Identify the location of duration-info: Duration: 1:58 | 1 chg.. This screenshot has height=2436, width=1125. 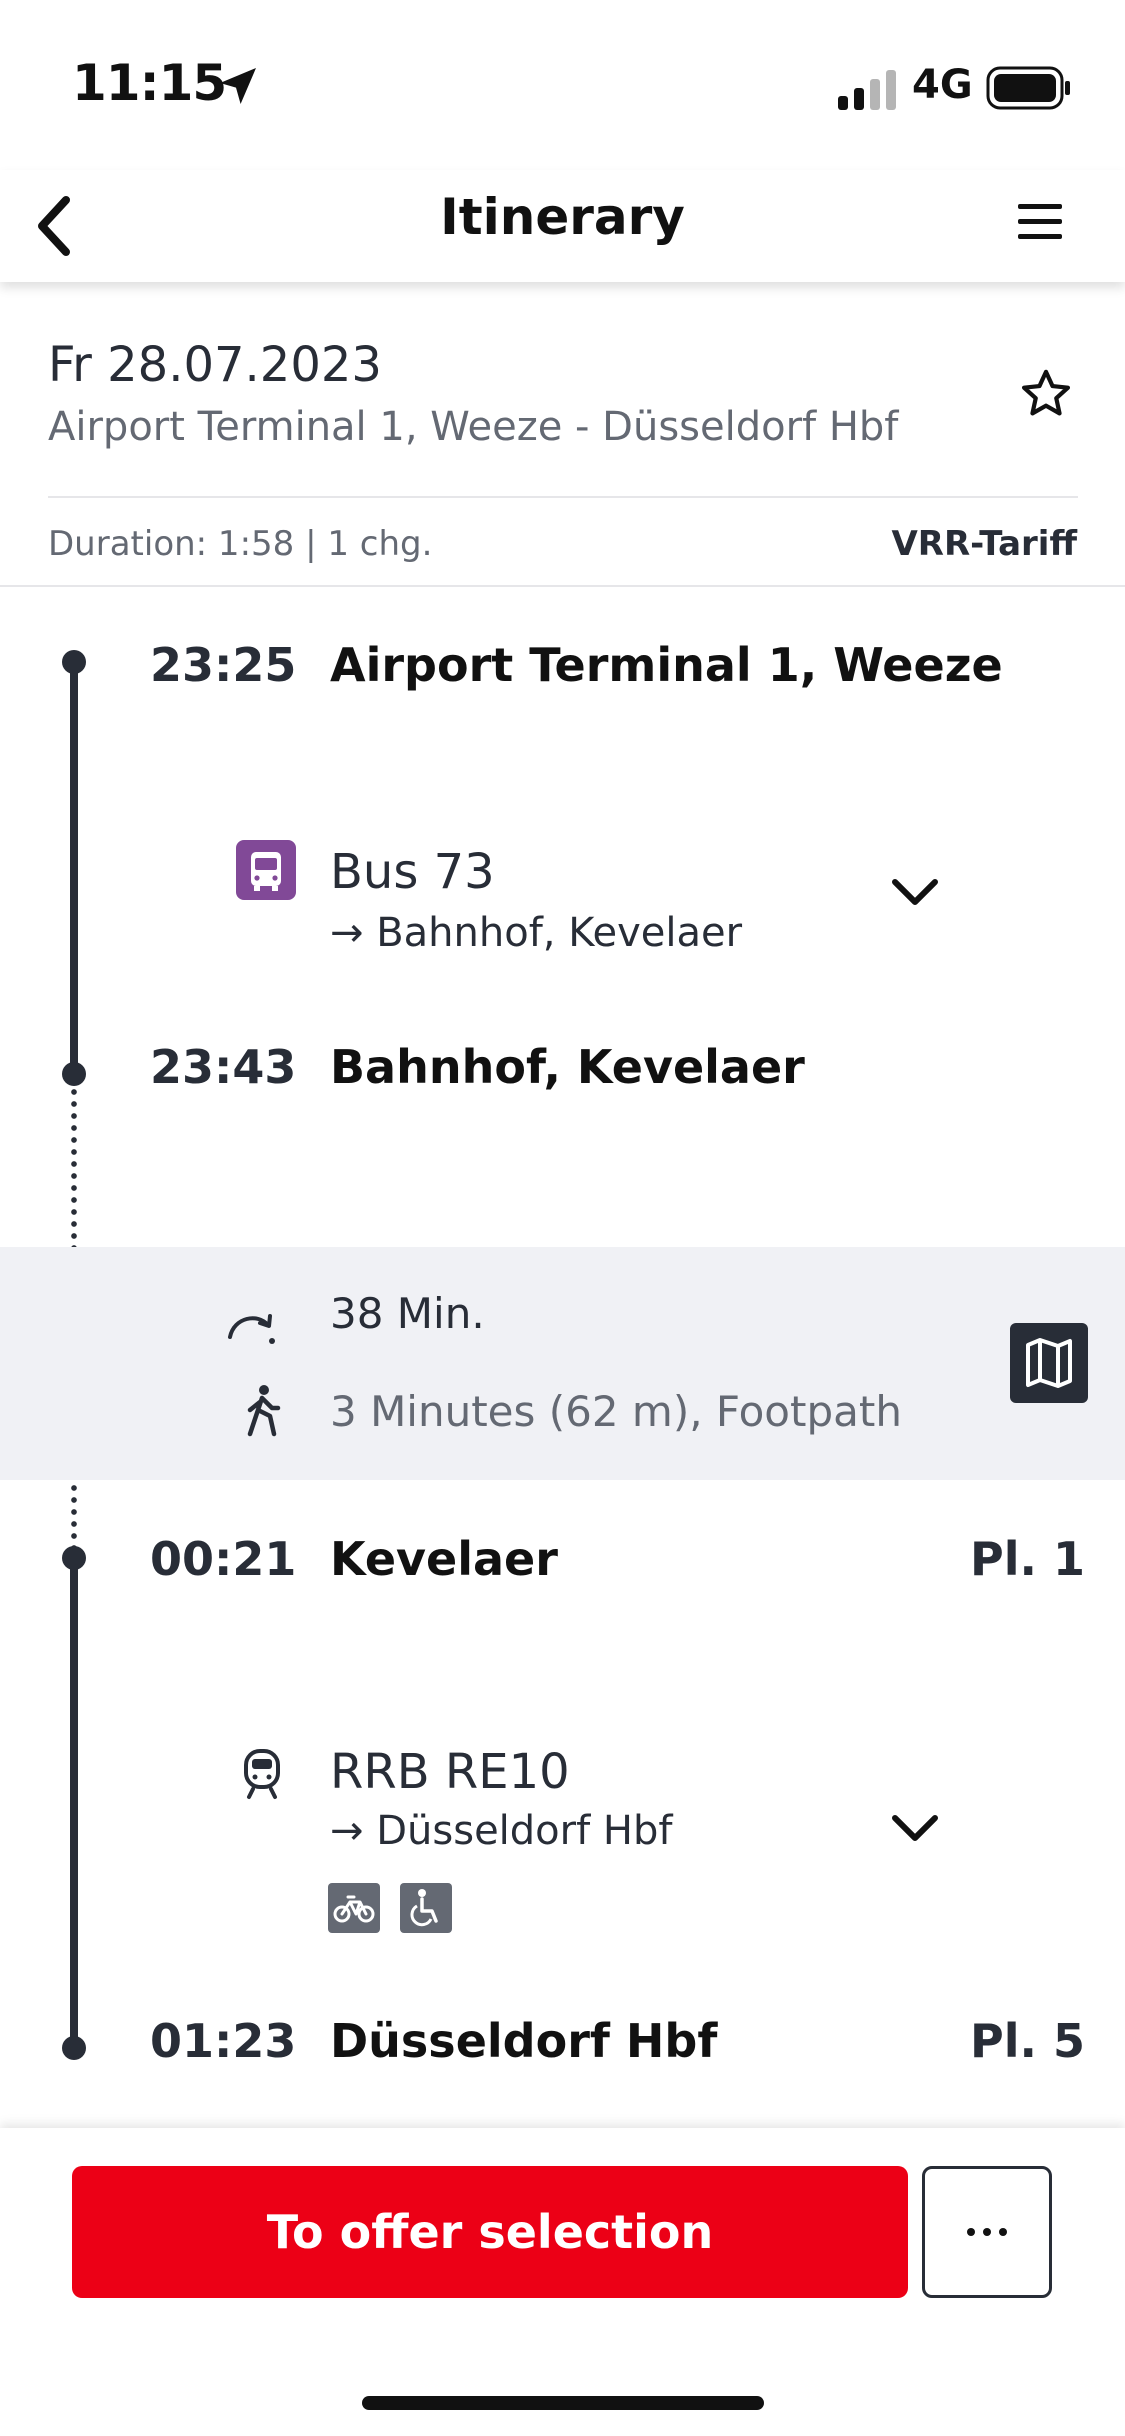
(240, 544).